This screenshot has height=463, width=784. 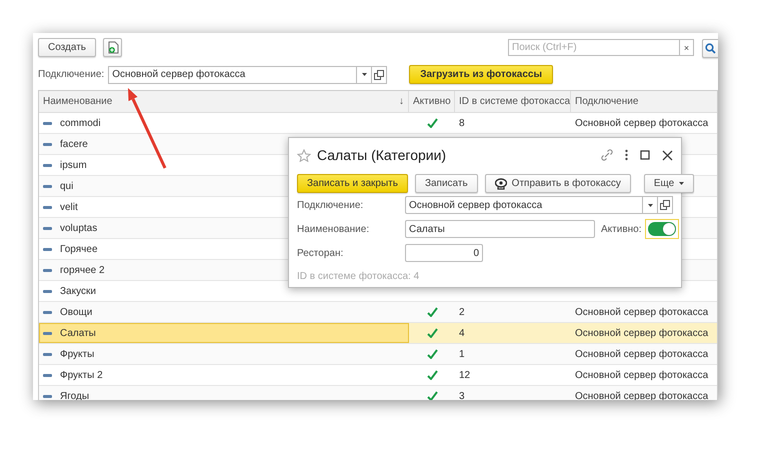 I want to click on field-label: Ресторан:, so click(x=320, y=253).